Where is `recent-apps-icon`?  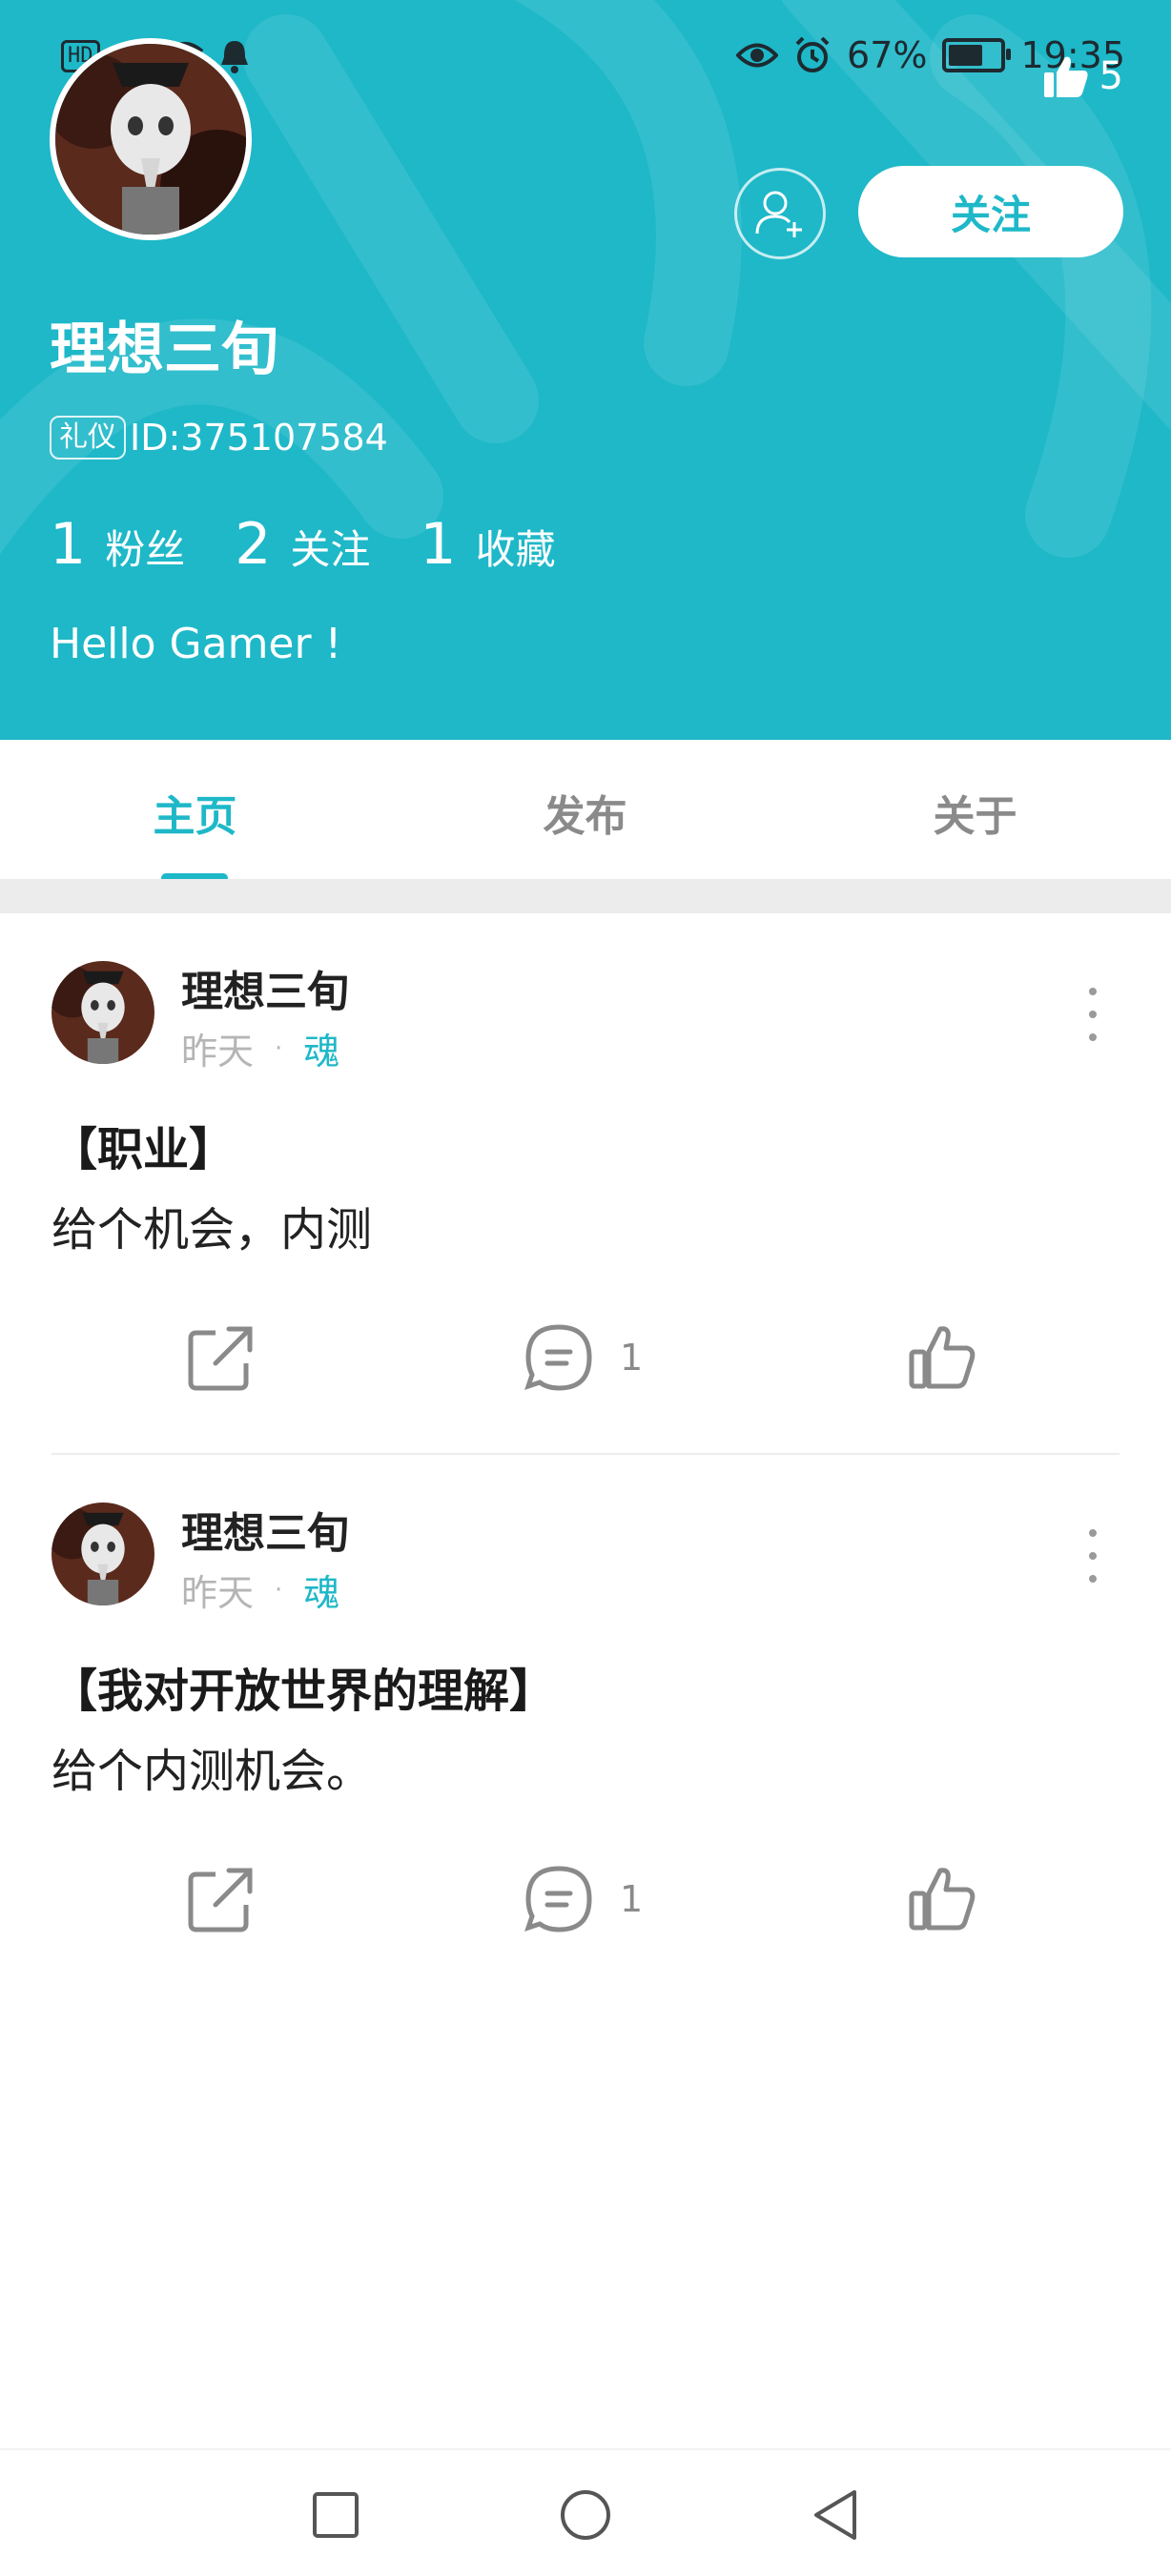 recent-apps-icon is located at coordinates (336, 2515).